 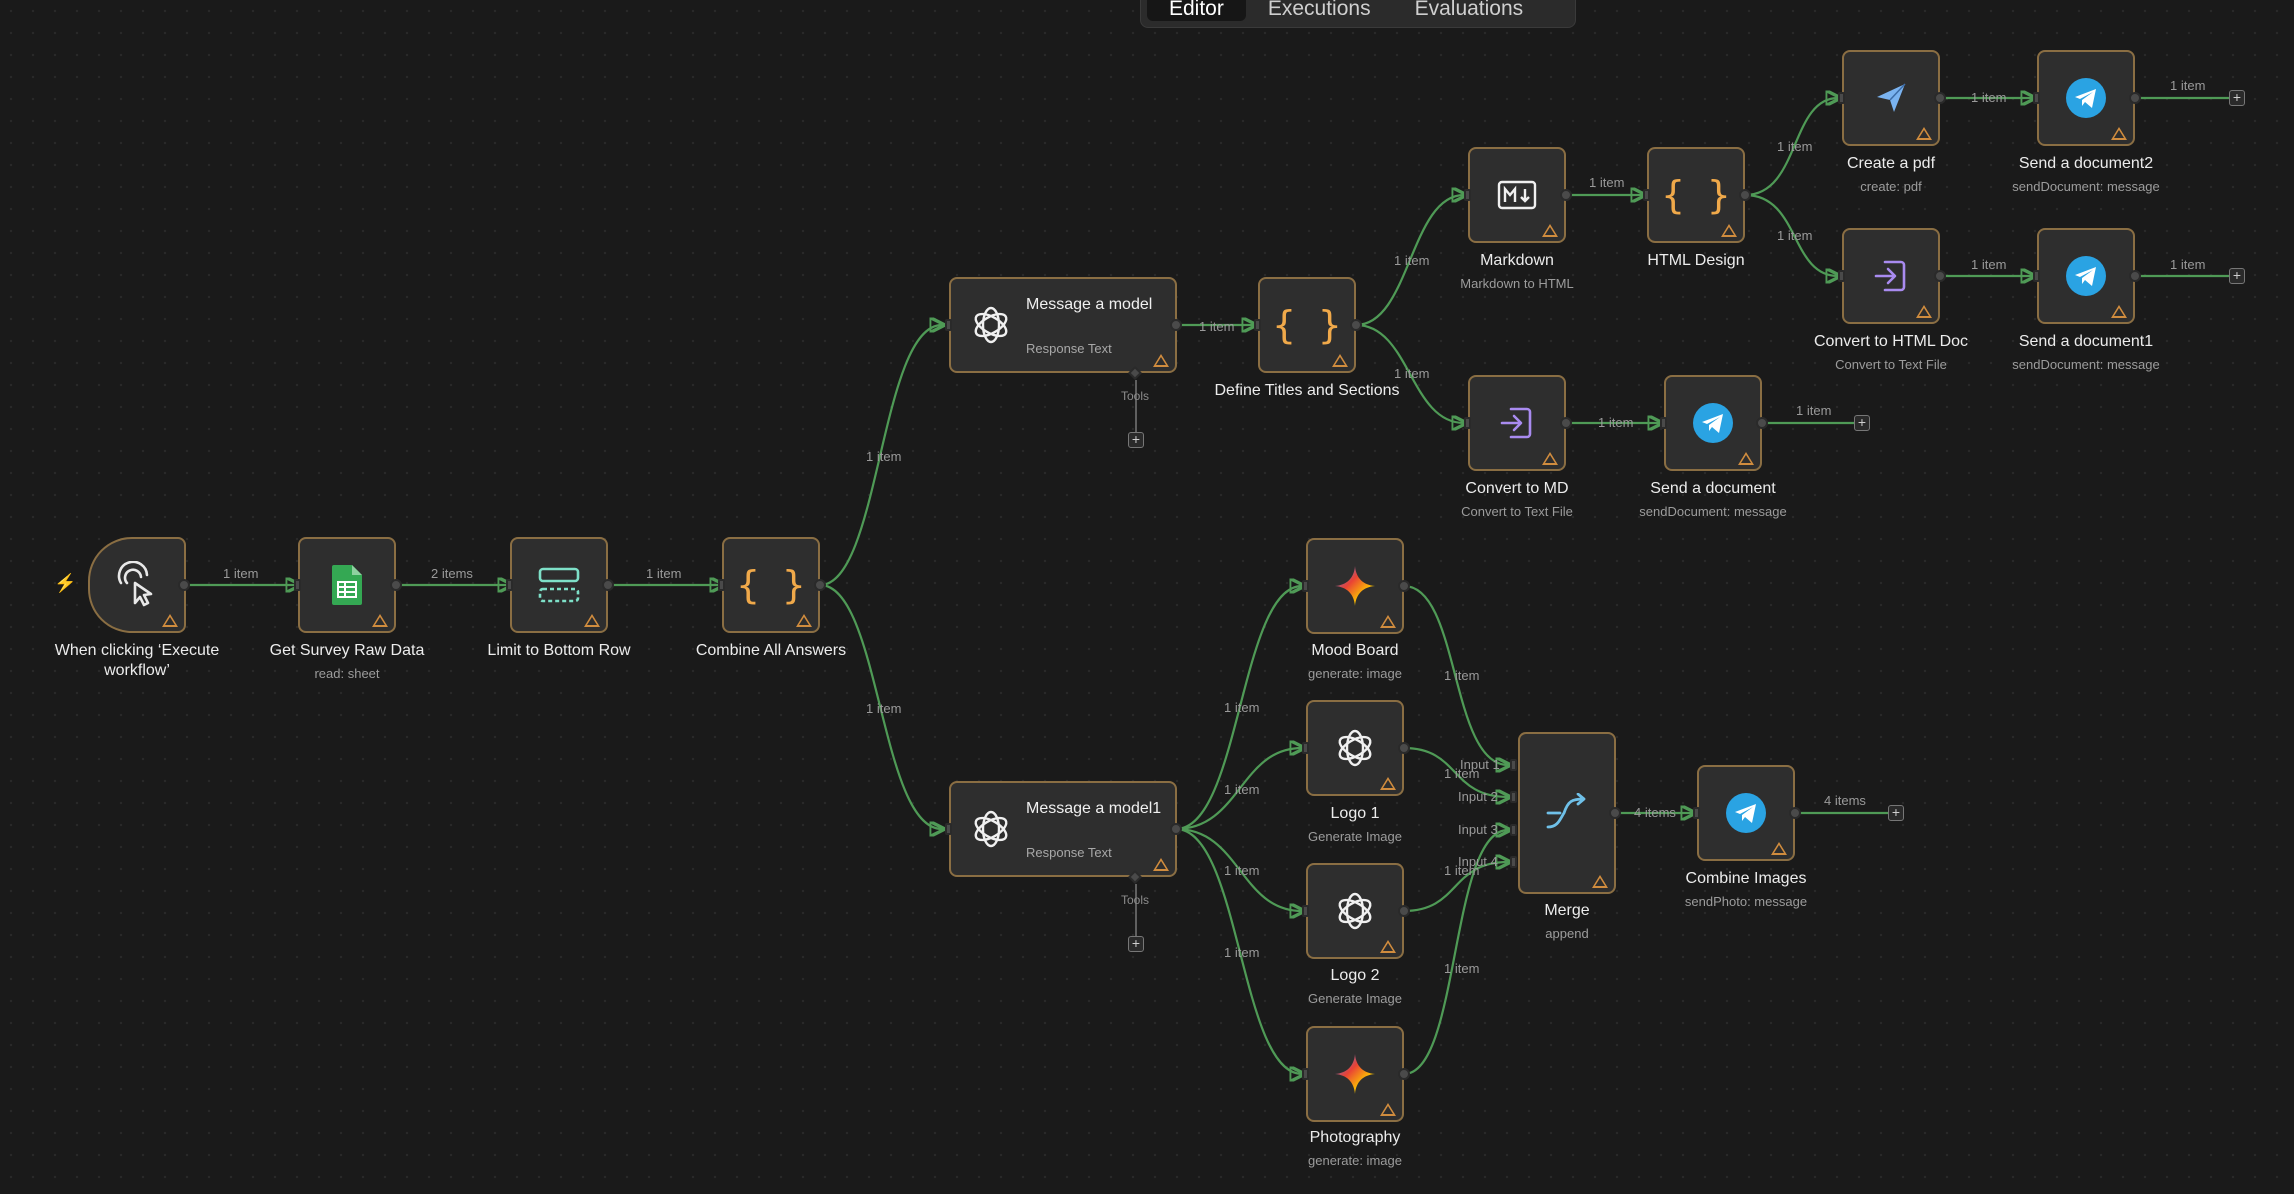 I want to click on node-send-a-document2, so click(x=2086, y=98).